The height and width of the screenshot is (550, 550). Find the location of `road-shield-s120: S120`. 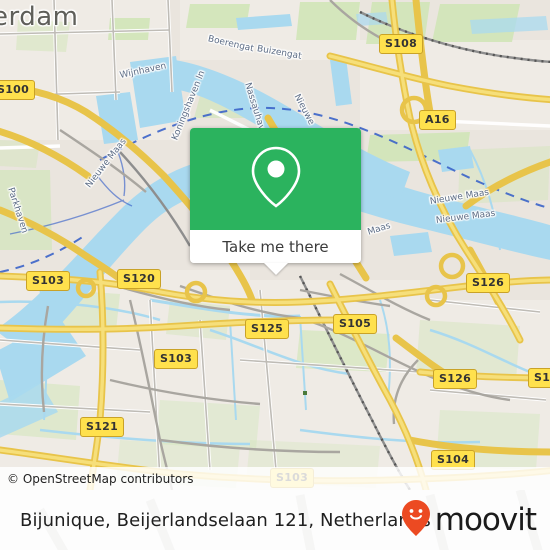

road-shield-s120: S120 is located at coordinates (139, 279).